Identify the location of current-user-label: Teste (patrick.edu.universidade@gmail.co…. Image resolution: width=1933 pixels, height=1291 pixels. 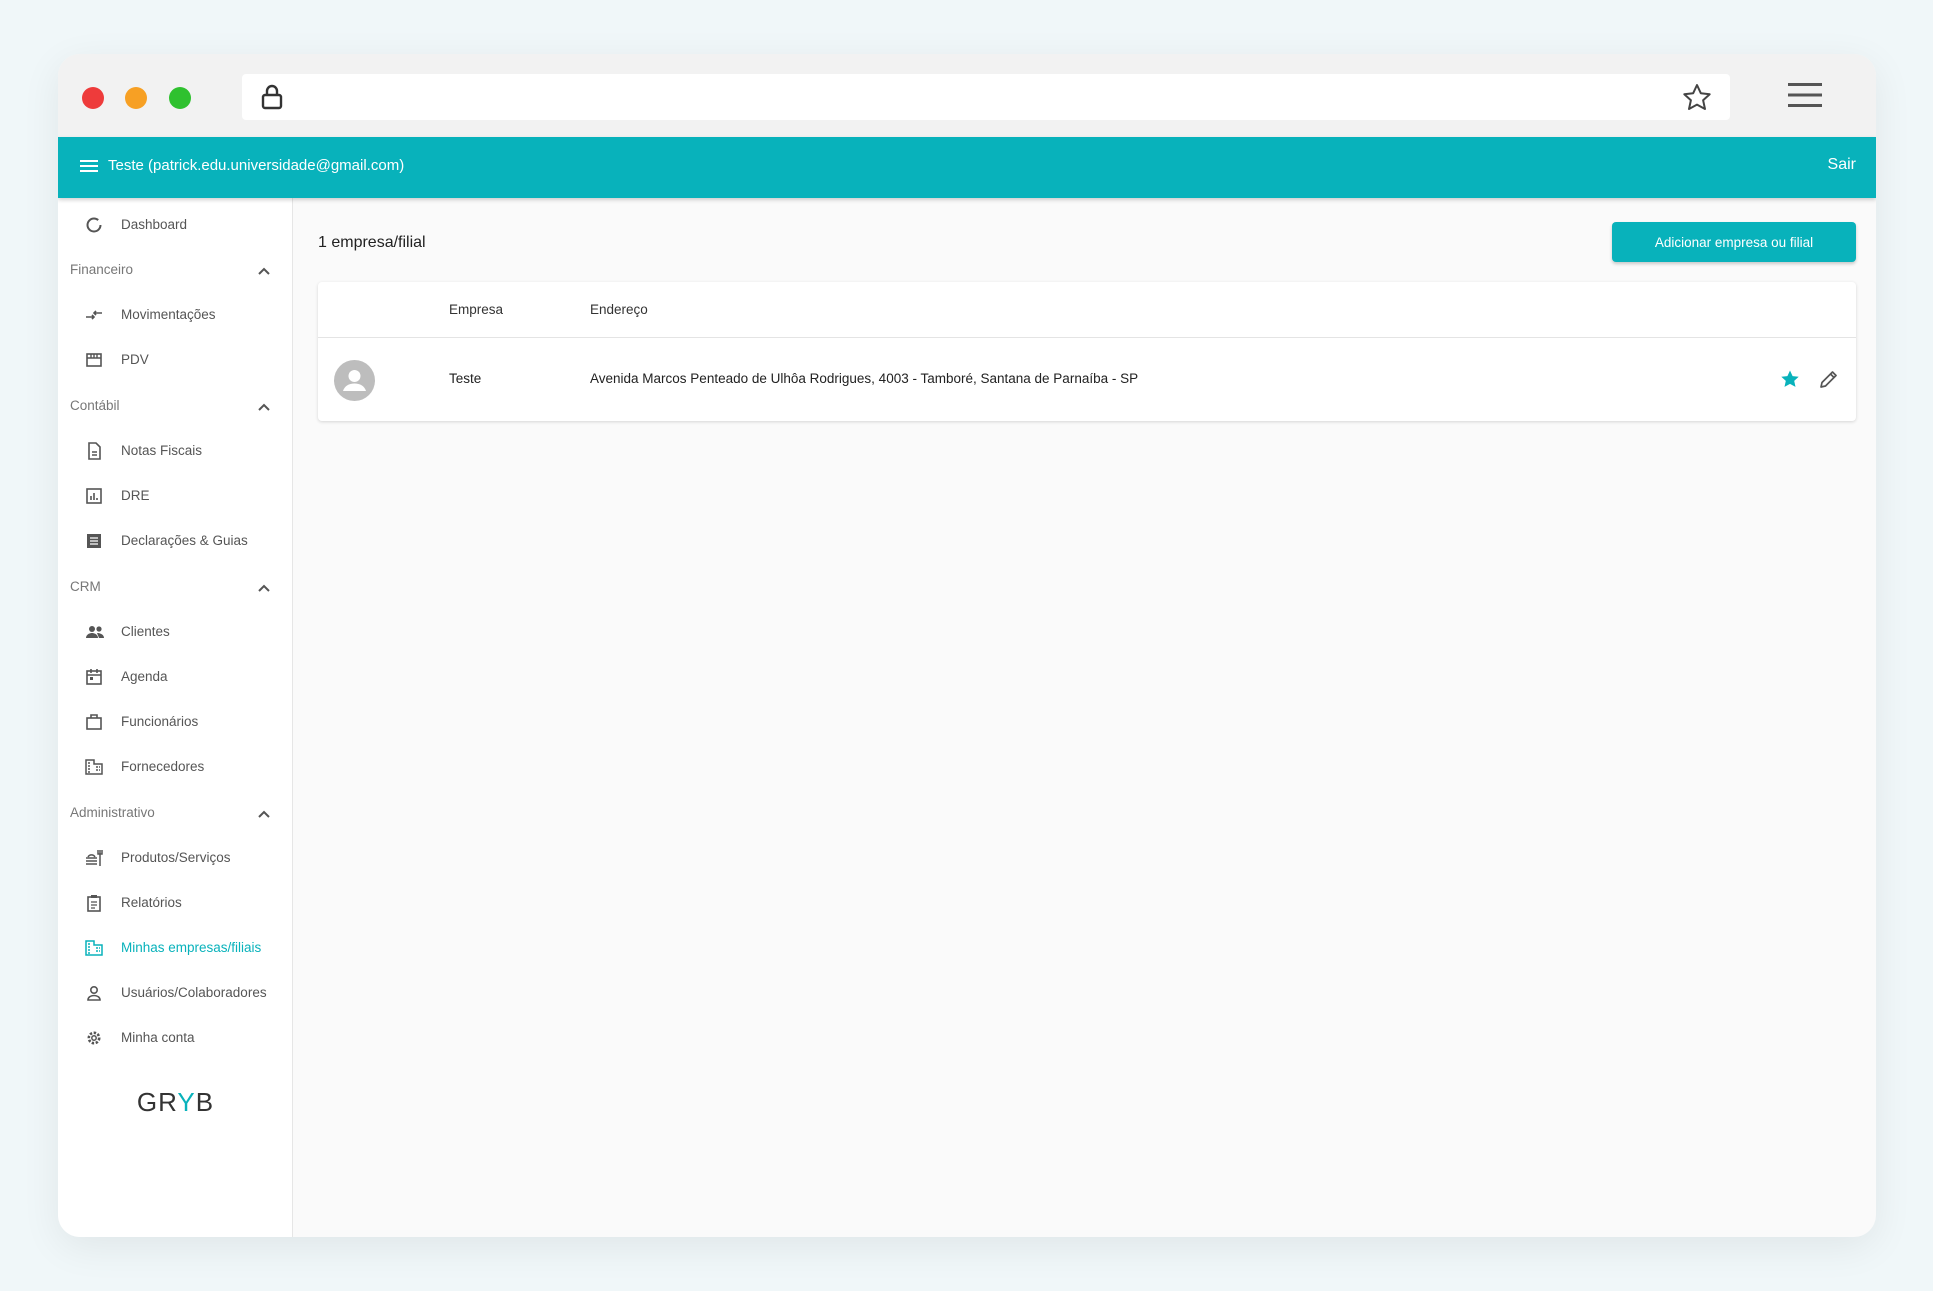
(256, 165).